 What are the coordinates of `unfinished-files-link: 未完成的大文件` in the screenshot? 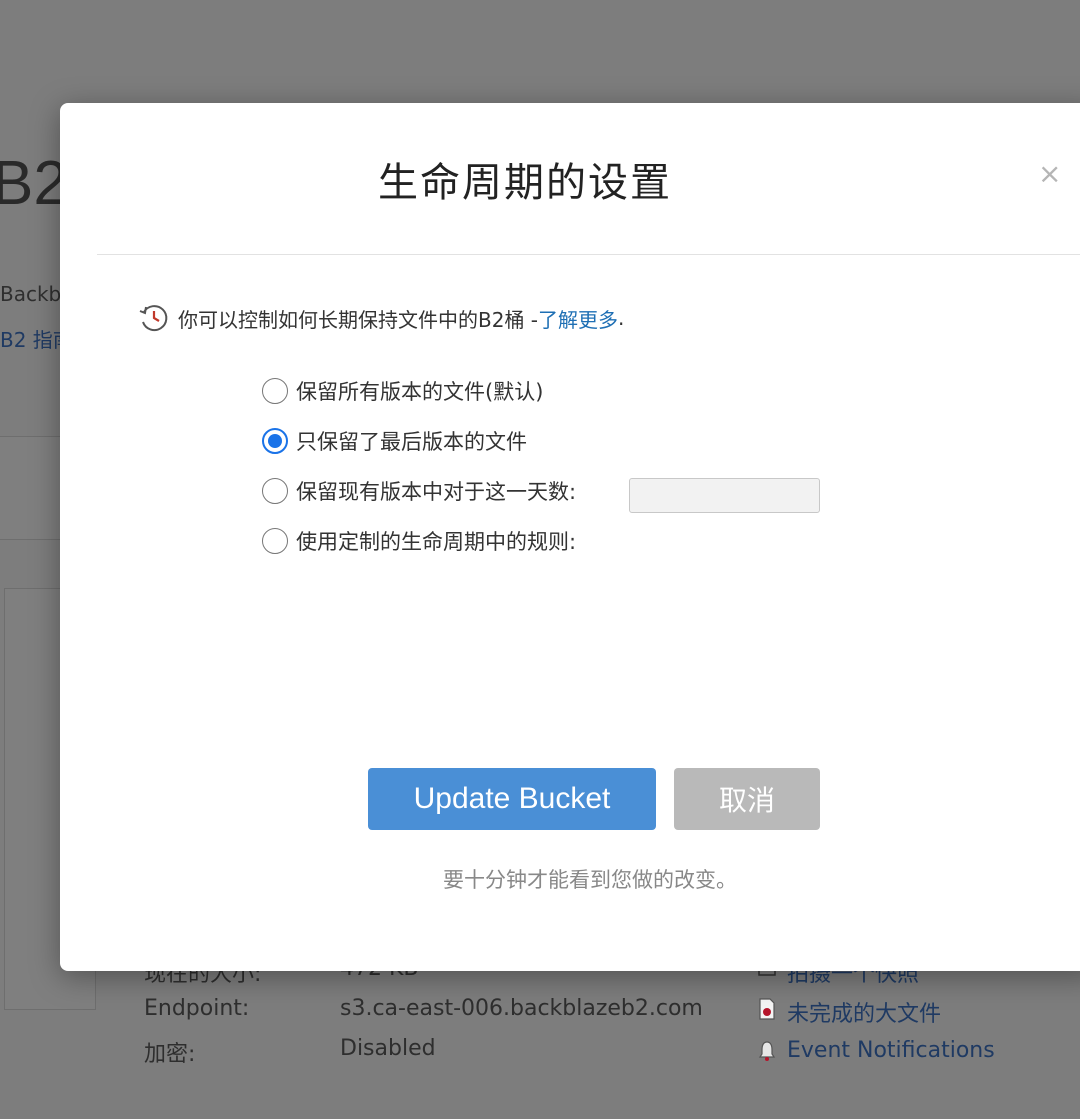 It's located at (864, 1014).